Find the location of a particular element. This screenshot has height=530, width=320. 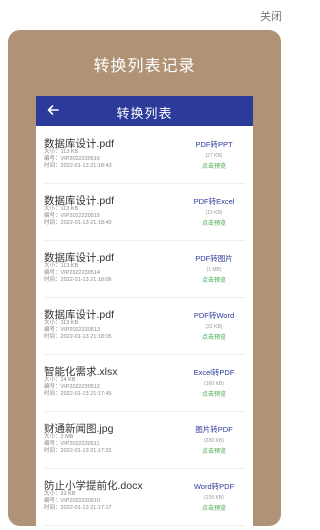

close-button: 关闭 is located at coordinates (271, 16).